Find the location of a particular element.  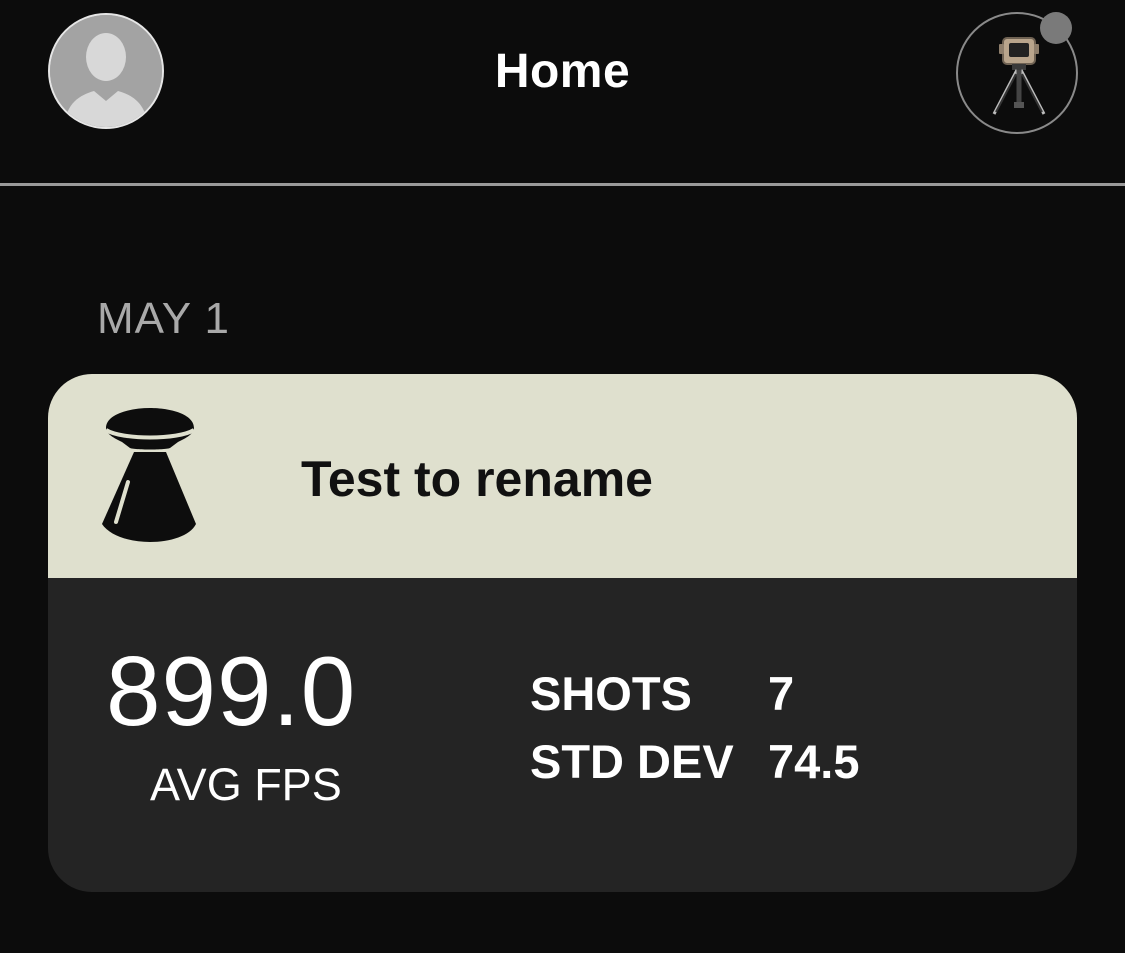

shots-label: SHOTS is located at coordinates (611, 693).